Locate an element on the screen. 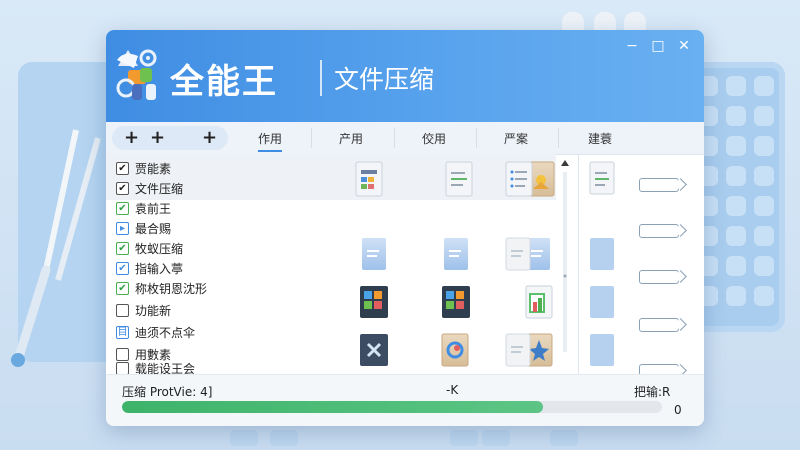  app-brand-title: 全能王 is located at coordinates (224, 82).